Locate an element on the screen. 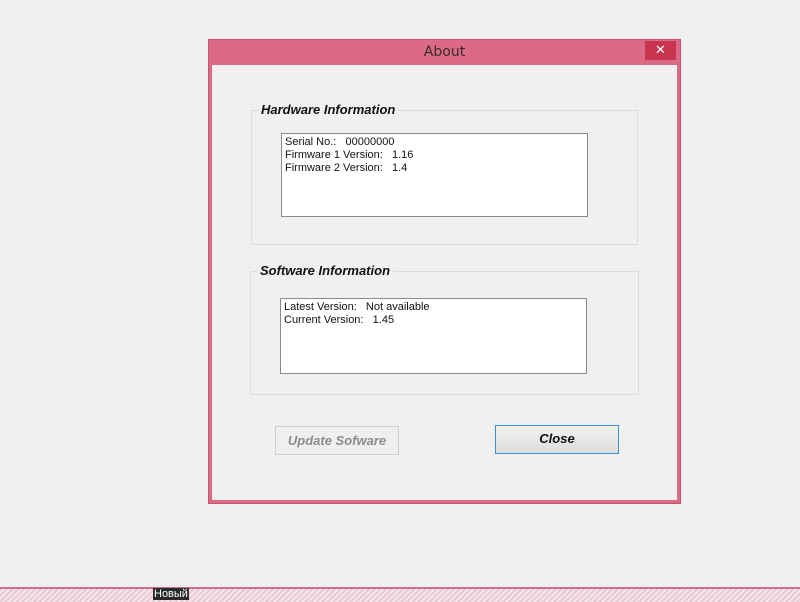  hardware-information-legend: Hardware Information is located at coordinates (328, 109).